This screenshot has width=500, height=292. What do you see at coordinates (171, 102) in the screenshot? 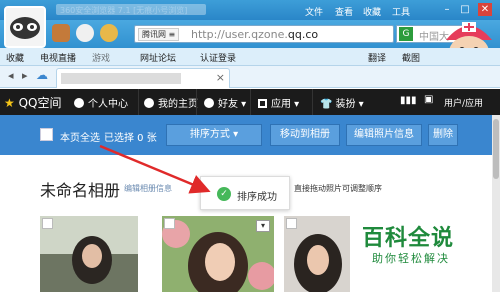
I see `nav-my-homepage: 我的主页` at bounding box center [171, 102].